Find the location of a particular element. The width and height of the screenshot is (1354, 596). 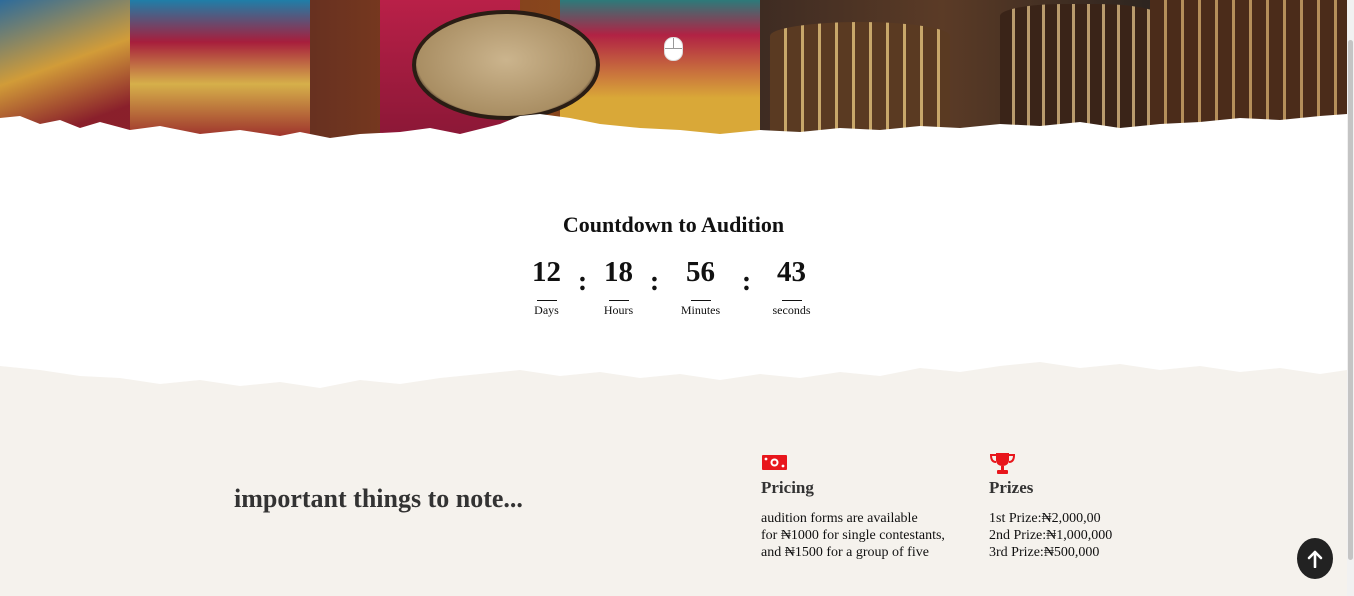

drum-image is located at coordinates (506, 65).